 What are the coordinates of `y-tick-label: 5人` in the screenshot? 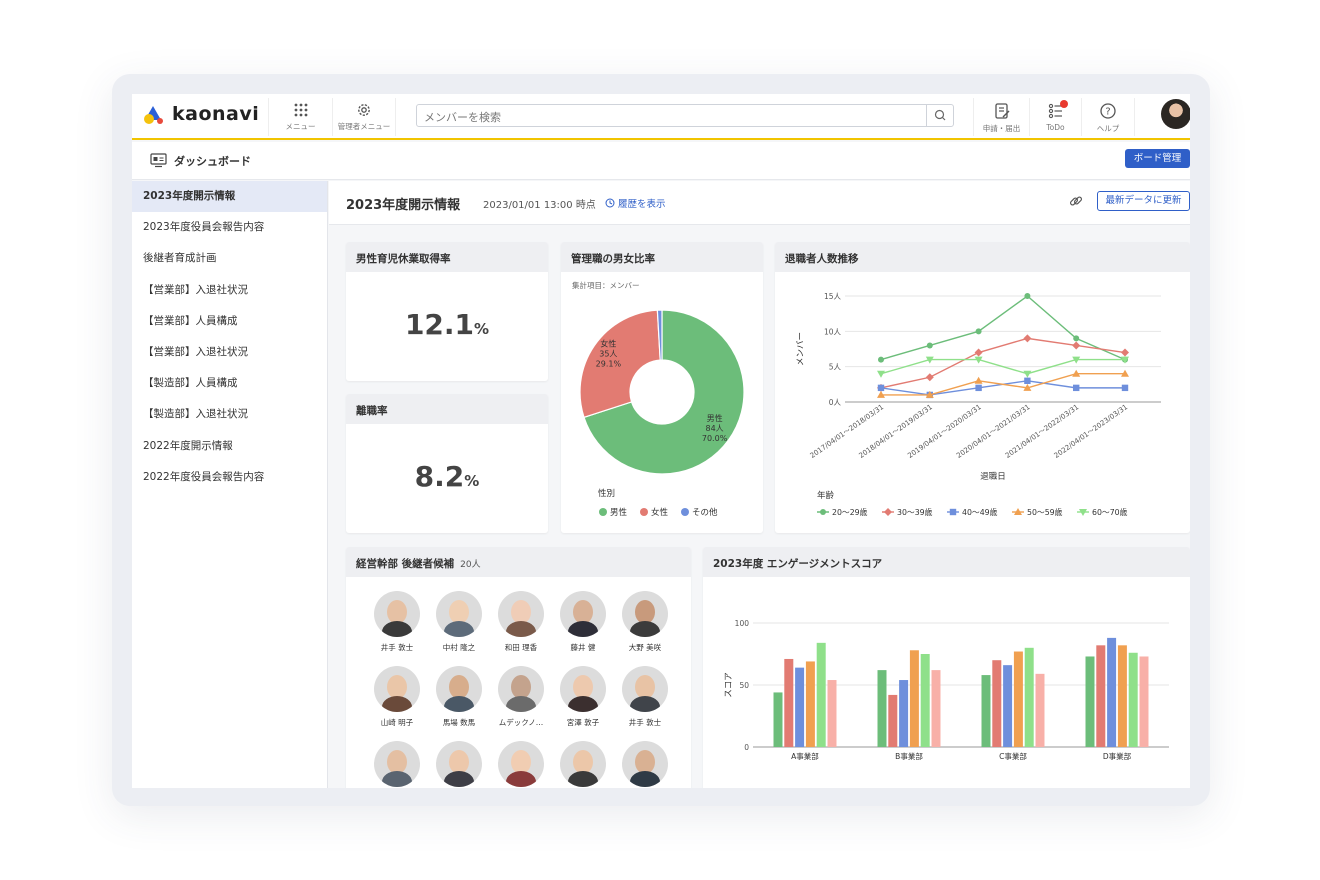 It's located at (835, 367).